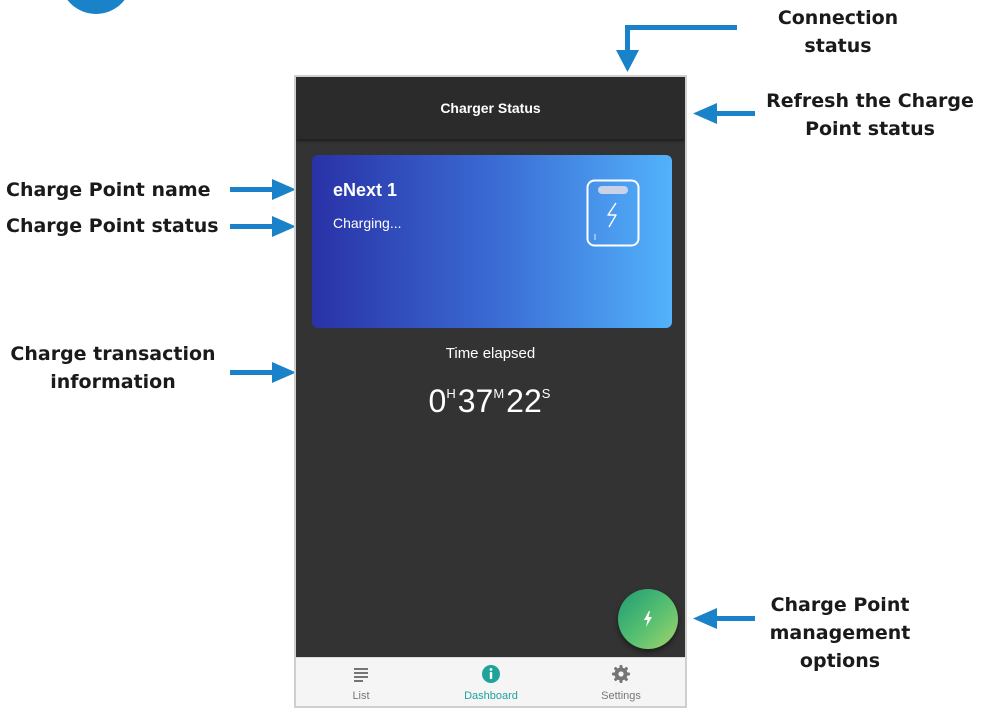  I want to click on list-icon, so click(361, 675).